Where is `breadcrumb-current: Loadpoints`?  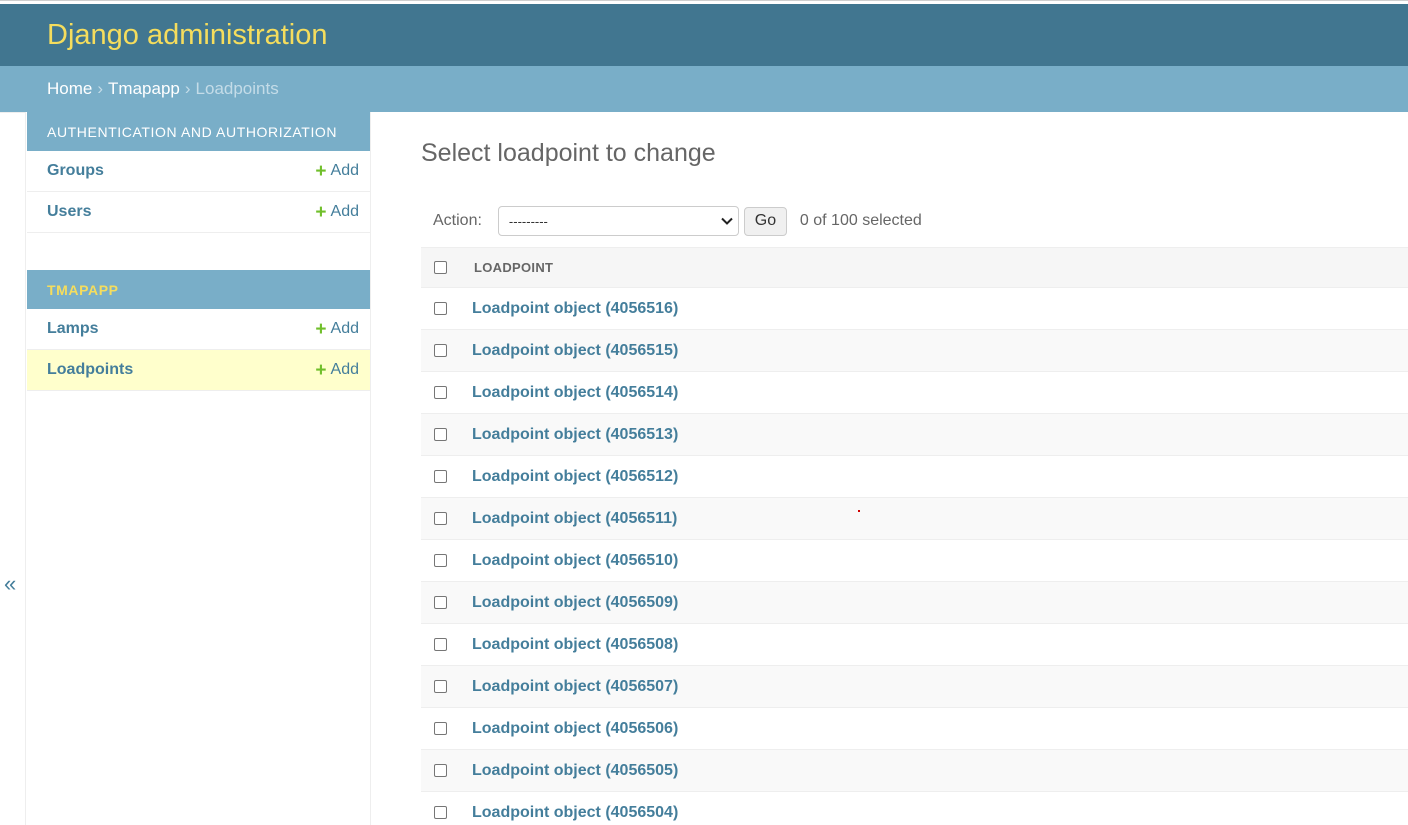 breadcrumb-current: Loadpoints is located at coordinates (237, 88).